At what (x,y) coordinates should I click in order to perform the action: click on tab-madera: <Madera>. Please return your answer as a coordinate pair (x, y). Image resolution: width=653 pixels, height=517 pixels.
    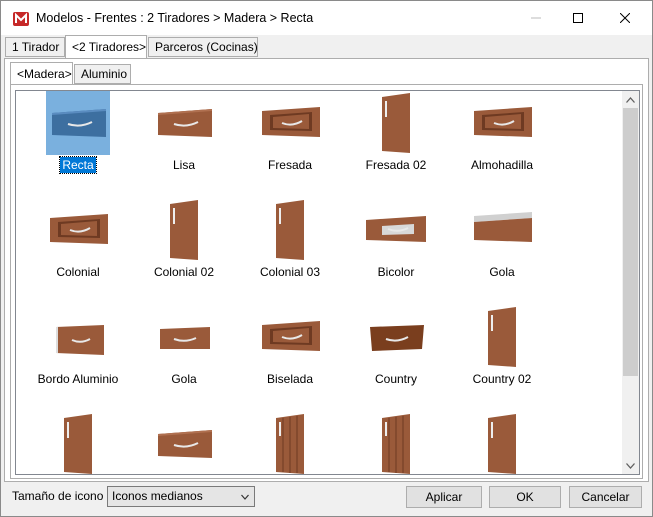
    Looking at the image, I should click on (41, 73).